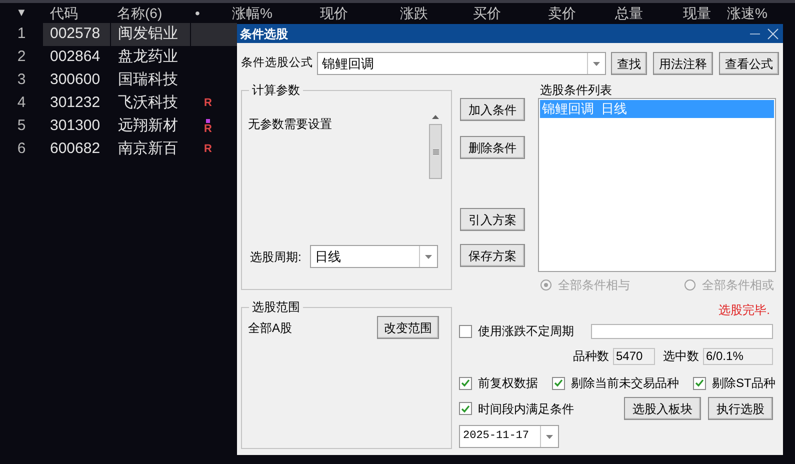 The height and width of the screenshot is (464, 795). Describe the element at coordinates (738, 356) in the screenshot. I see `value-field: 6/0.1%` at that location.